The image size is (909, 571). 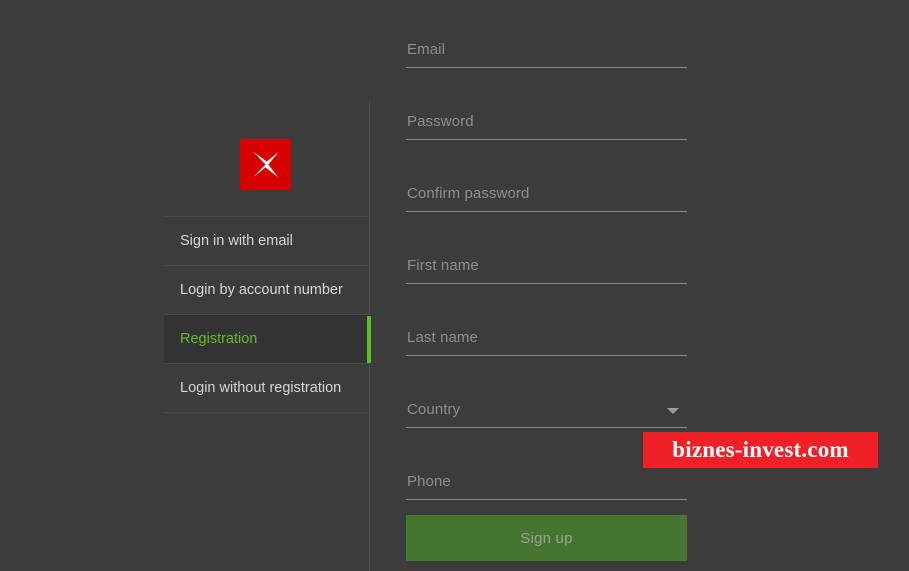 What do you see at coordinates (267, 338) in the screenshot?
I see `menu-item-registration: Registration` at bounding box center [267, 338].